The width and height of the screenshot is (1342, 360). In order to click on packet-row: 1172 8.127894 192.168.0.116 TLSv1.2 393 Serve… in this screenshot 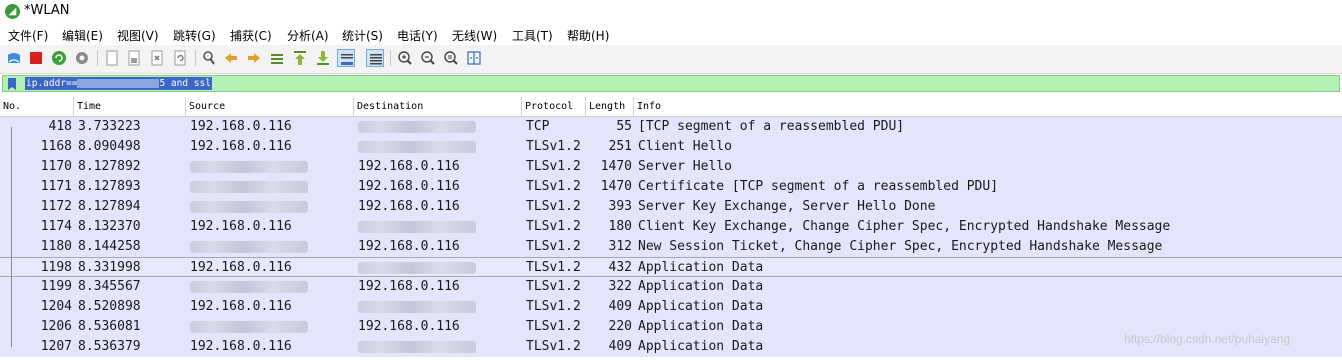, I will do `click(671, 207)`.